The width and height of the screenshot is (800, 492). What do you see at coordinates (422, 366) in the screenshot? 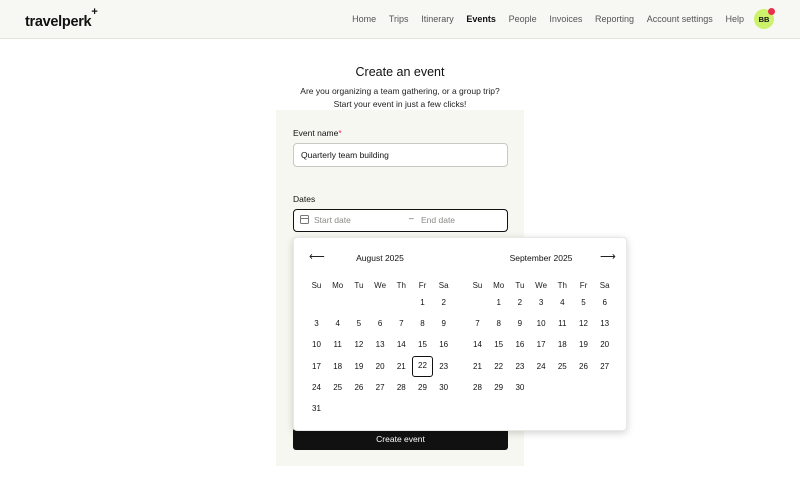
I see `calendar-day-selected: 22` at bounding box center [422, 366].